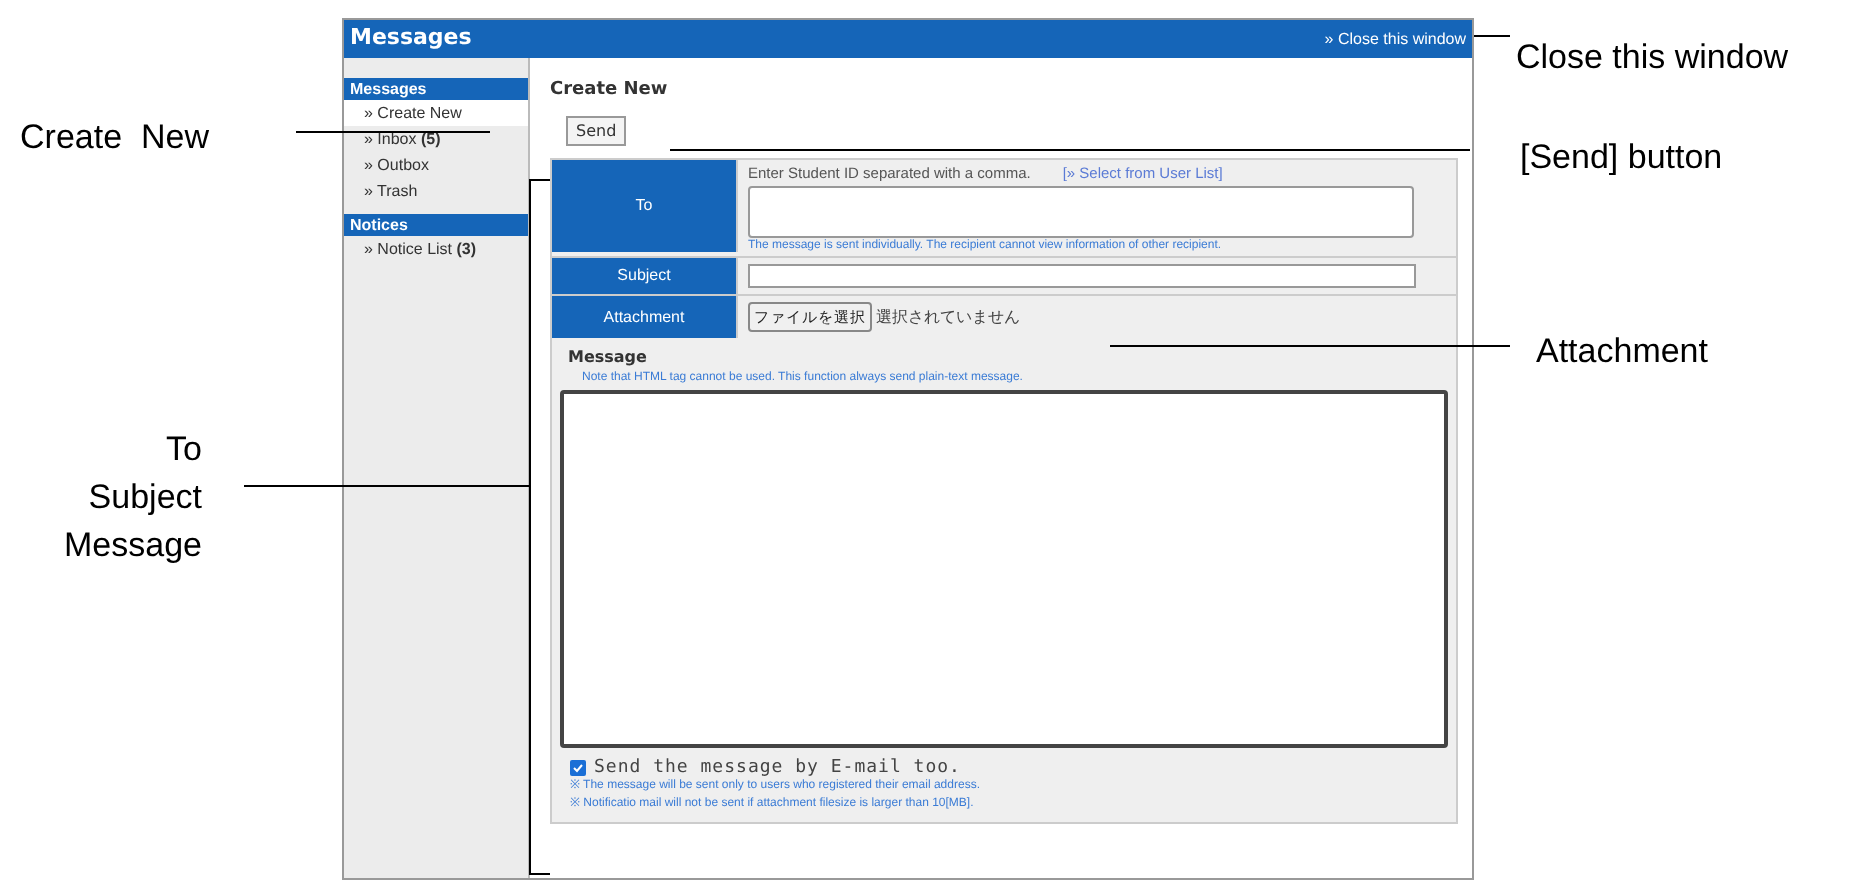 The width and height of the screenshot is (1864, 880). What do you see at coordinates (436, 89) in the screenshot?
I see `sidebar-section-title: Messages` at bounding box center [436, 89].